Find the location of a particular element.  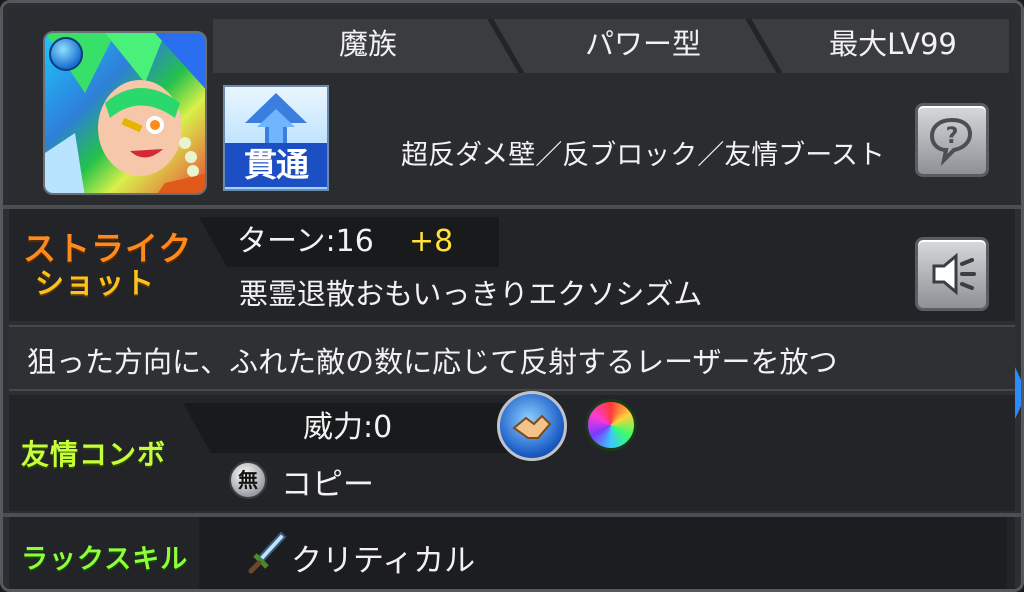

pierce-badge: 貫通 is located at coordinates (276, 138).